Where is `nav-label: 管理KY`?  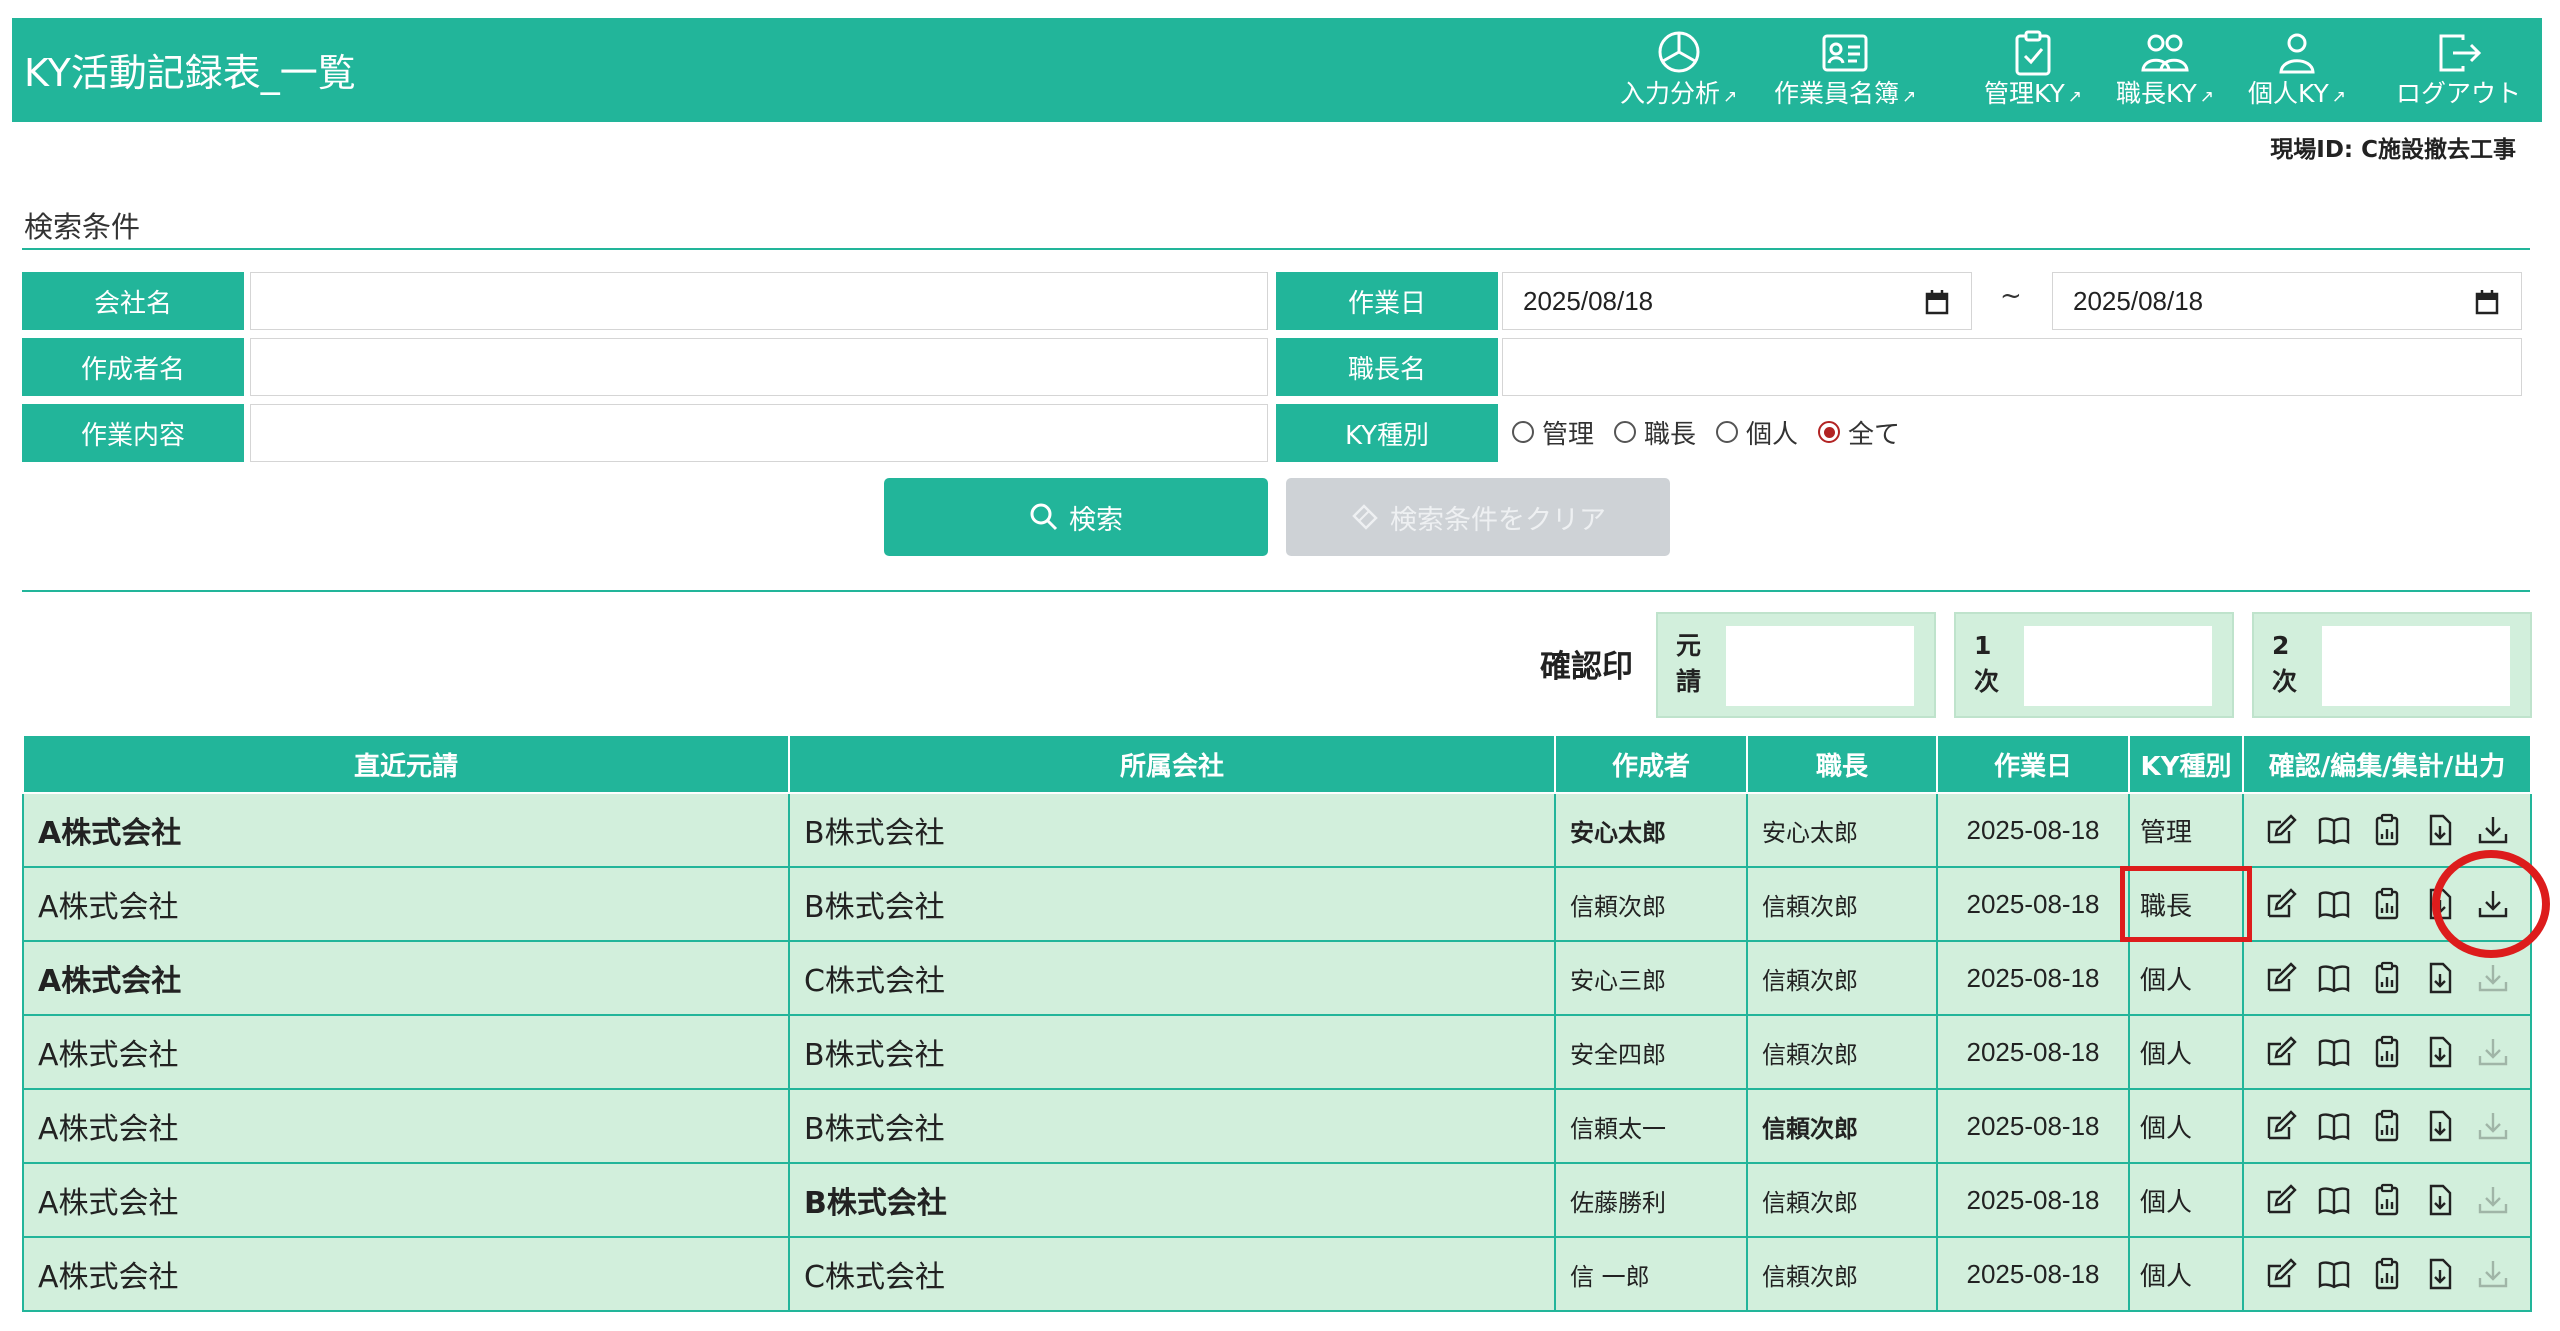
nav-label: 管理KY is located at coordinates (2024, 93).